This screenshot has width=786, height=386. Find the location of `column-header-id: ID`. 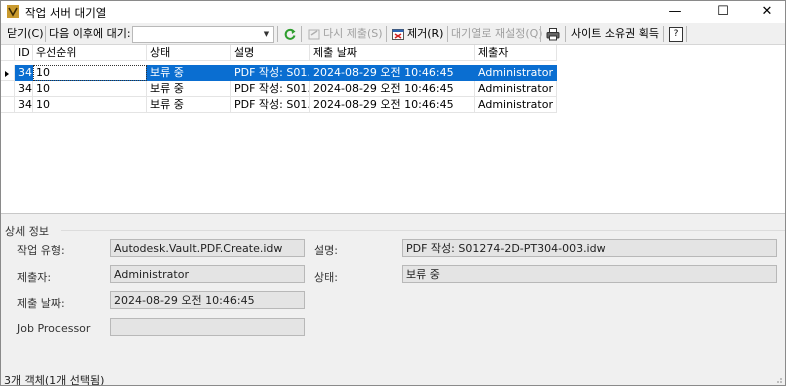

column-header-id: ID is located at coordinates (24, 53).